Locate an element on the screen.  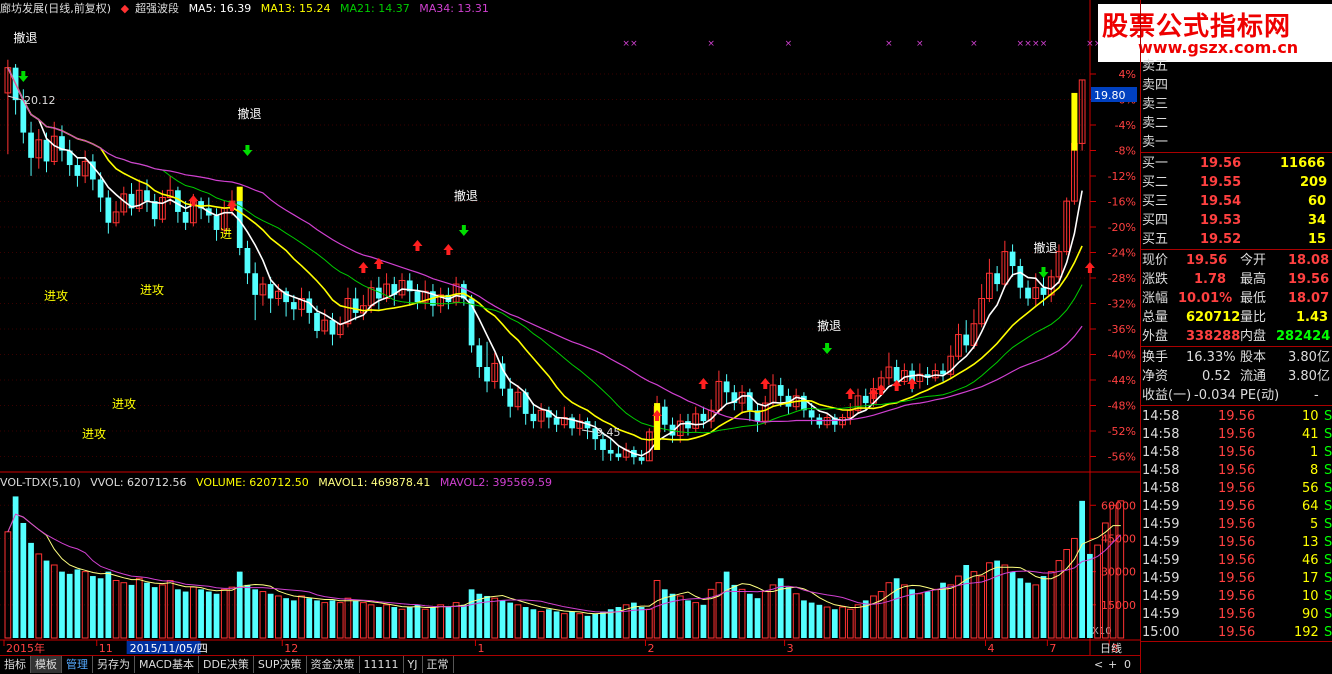
tab-sup: SUP决策 is located at coordinates (280, 664).